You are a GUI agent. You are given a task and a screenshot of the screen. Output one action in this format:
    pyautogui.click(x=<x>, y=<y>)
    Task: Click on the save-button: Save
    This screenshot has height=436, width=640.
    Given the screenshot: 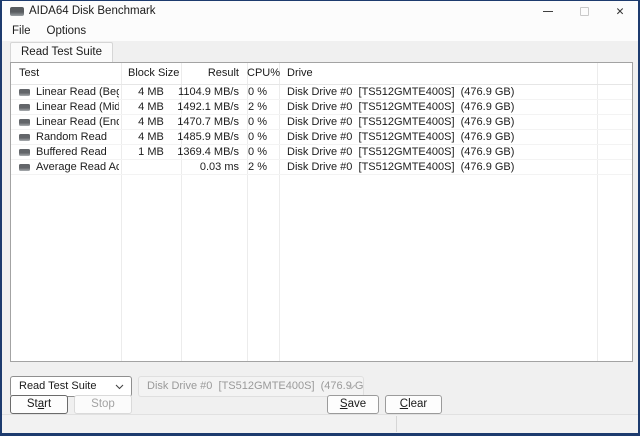 What is the action you would take?
    pyautogui.click(x=353, y=404)
    